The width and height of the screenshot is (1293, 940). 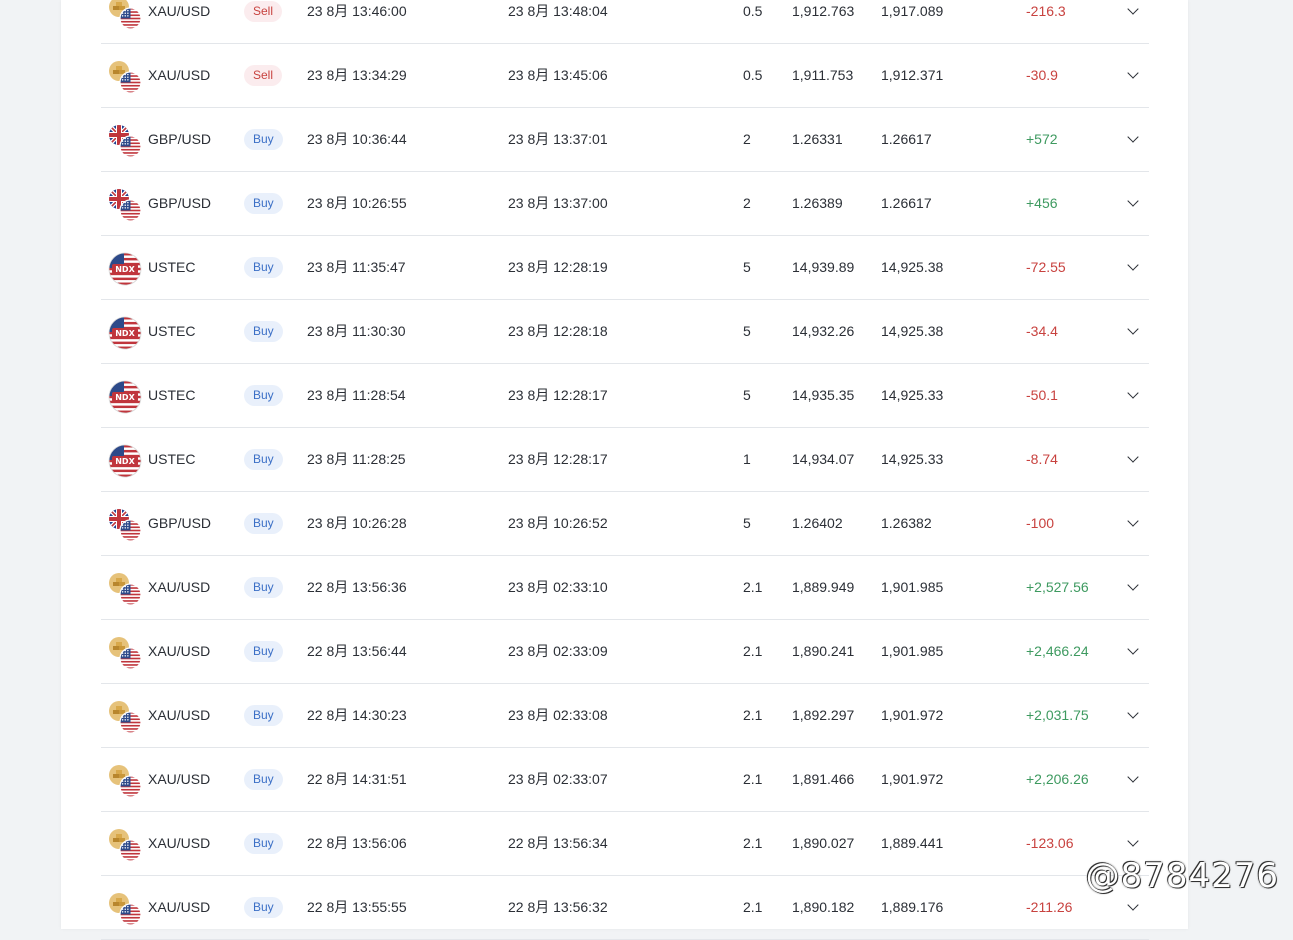 What do you see at coordinates (912, 715) in the screenshot?
I see `close-price: 1,901.972` at bounding box center [912, 715].